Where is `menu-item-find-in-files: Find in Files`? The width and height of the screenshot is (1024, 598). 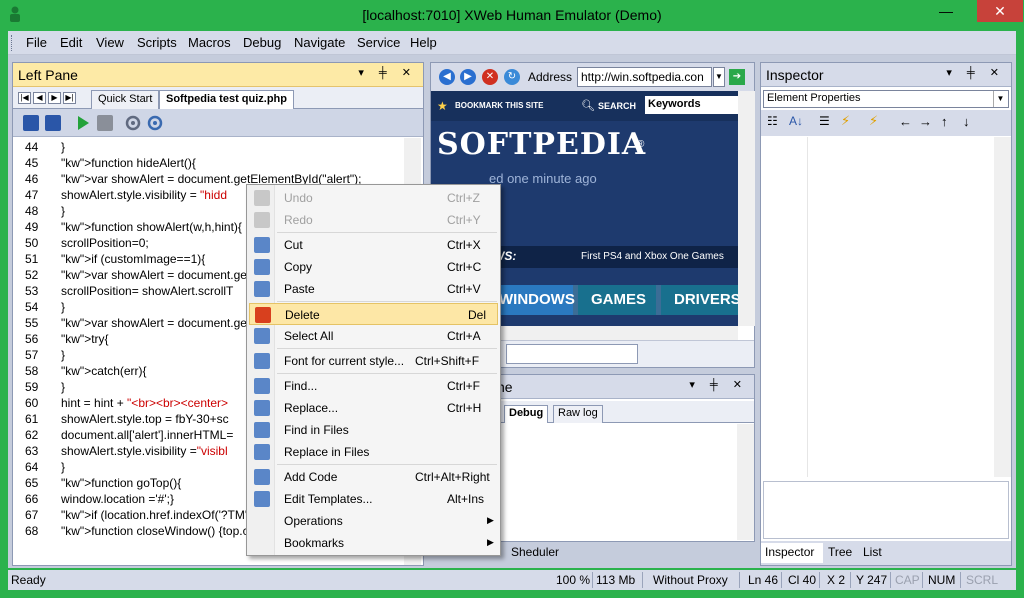
menu-item-find-in-files: Find in Files is located at coordinates (373, 430).